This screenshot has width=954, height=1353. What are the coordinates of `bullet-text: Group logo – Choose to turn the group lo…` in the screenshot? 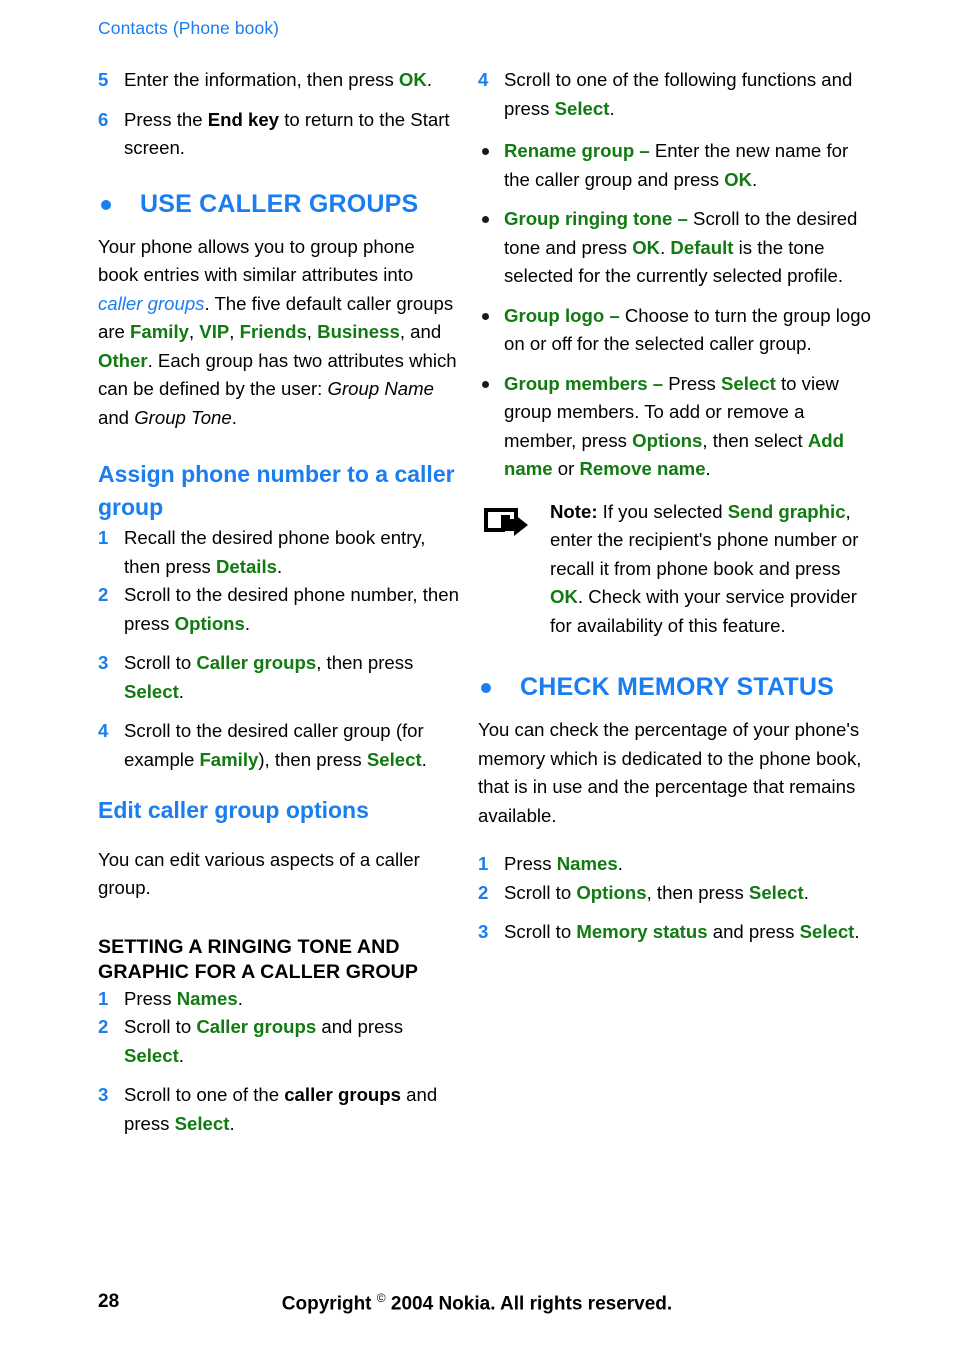 It's located at (687, 330).